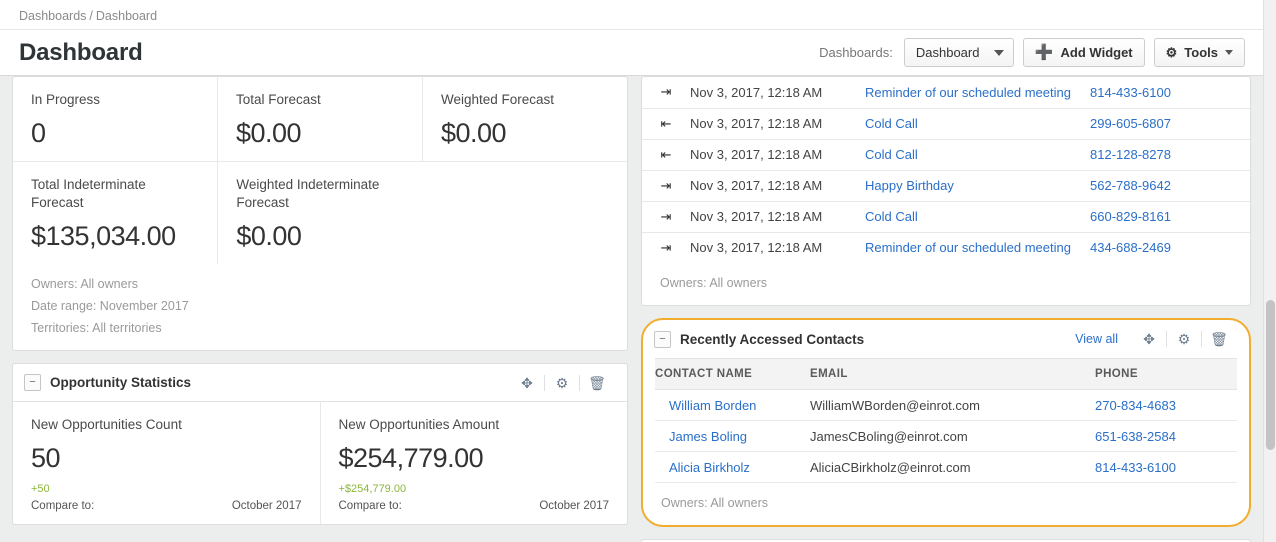 This screenshot has width=1276, height=542. Describe the element at coordinates (1135, 436) in the screenshot. I see `contact-phone-link: 651-638-2584` at that location.